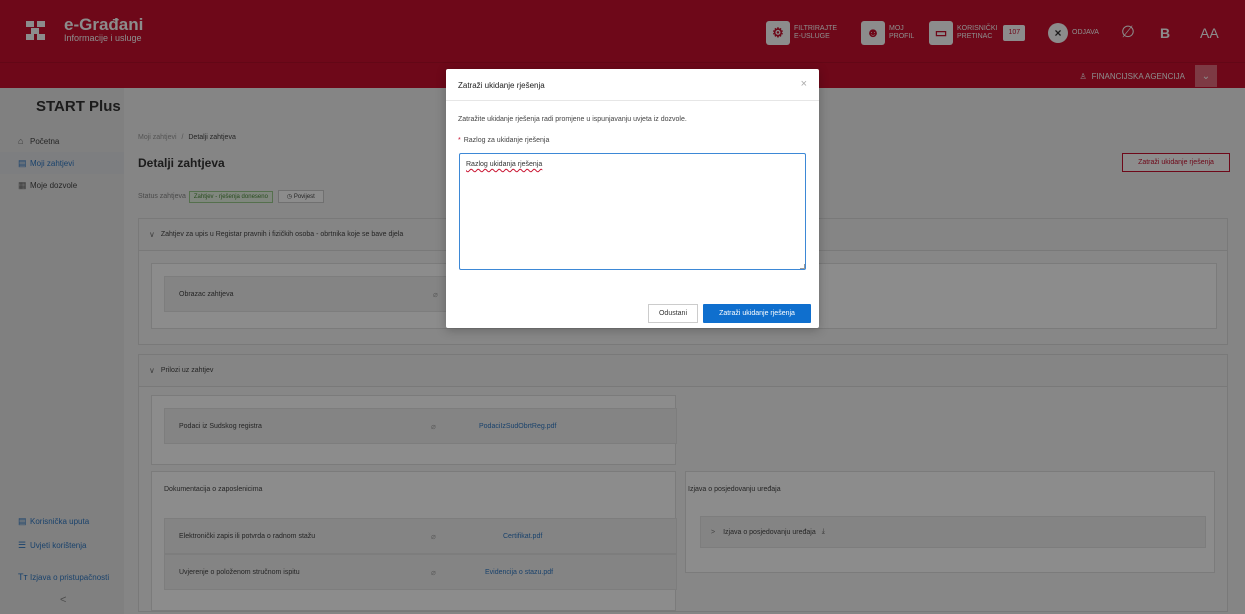 This screenshot has width=1245, height=614. I want to click on confirm-revocation-button: Zatraži ukidanje rješenja, so click(757, 313).